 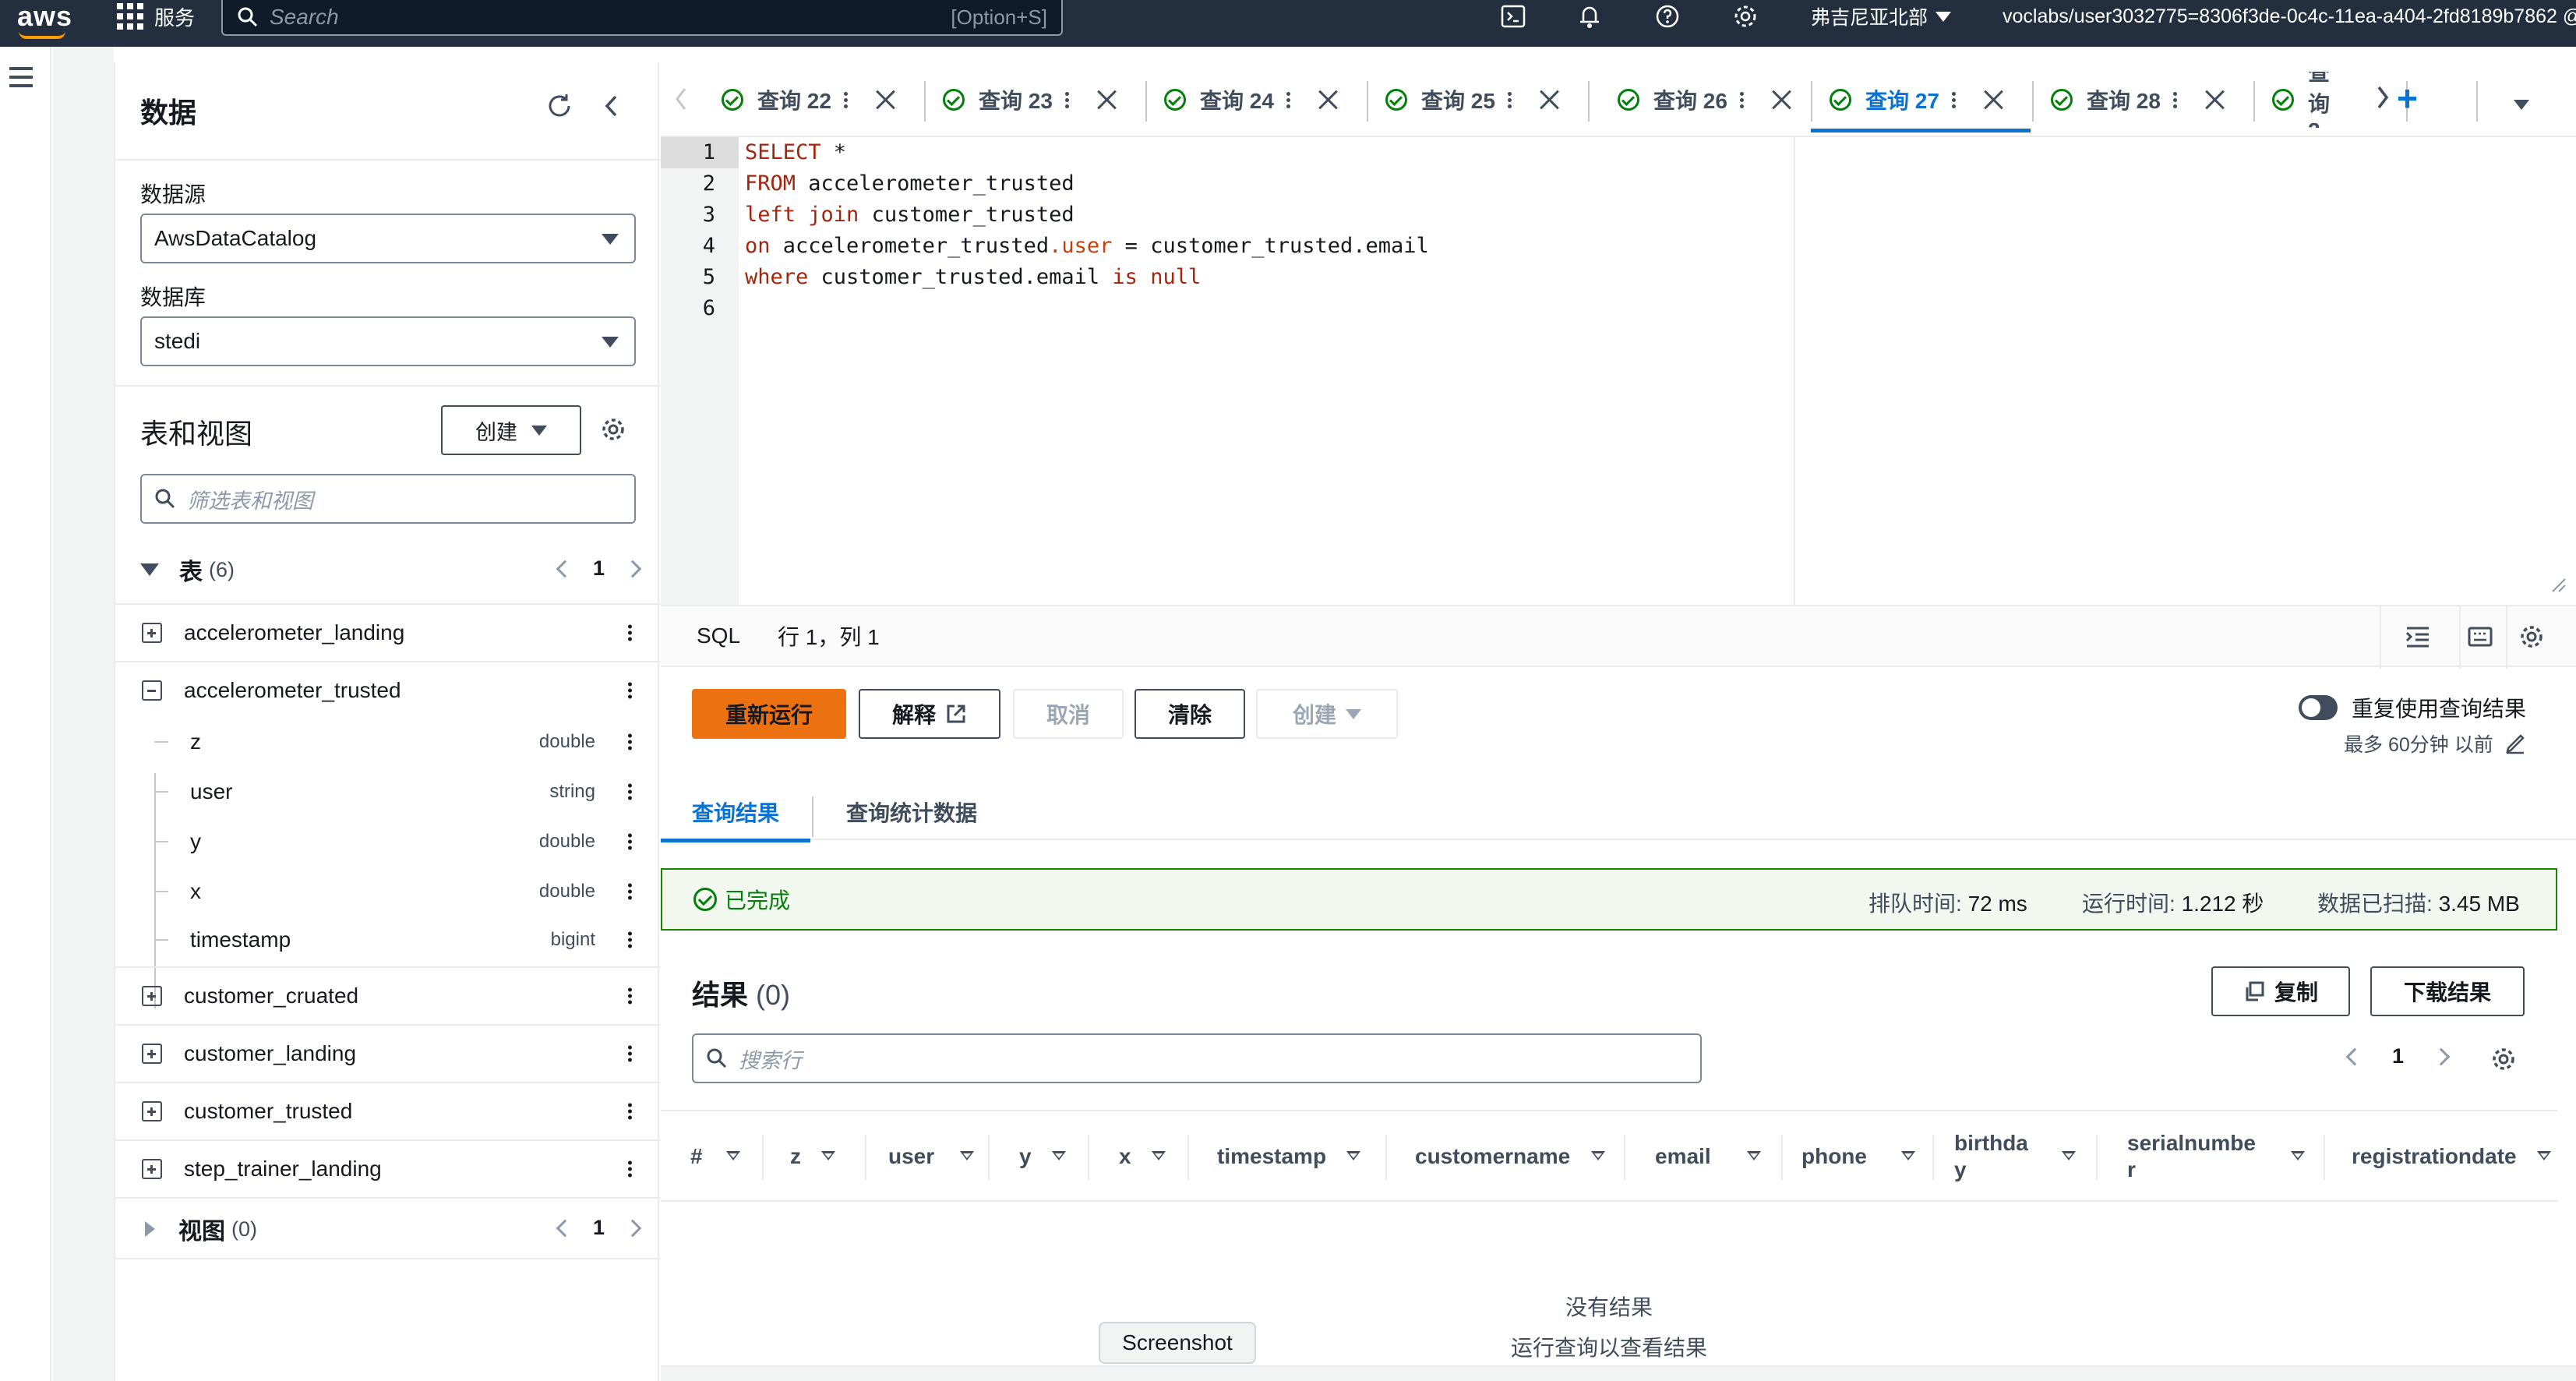 I want to click on tab-query-23: 查询 23, so click(x=1030, y=100).